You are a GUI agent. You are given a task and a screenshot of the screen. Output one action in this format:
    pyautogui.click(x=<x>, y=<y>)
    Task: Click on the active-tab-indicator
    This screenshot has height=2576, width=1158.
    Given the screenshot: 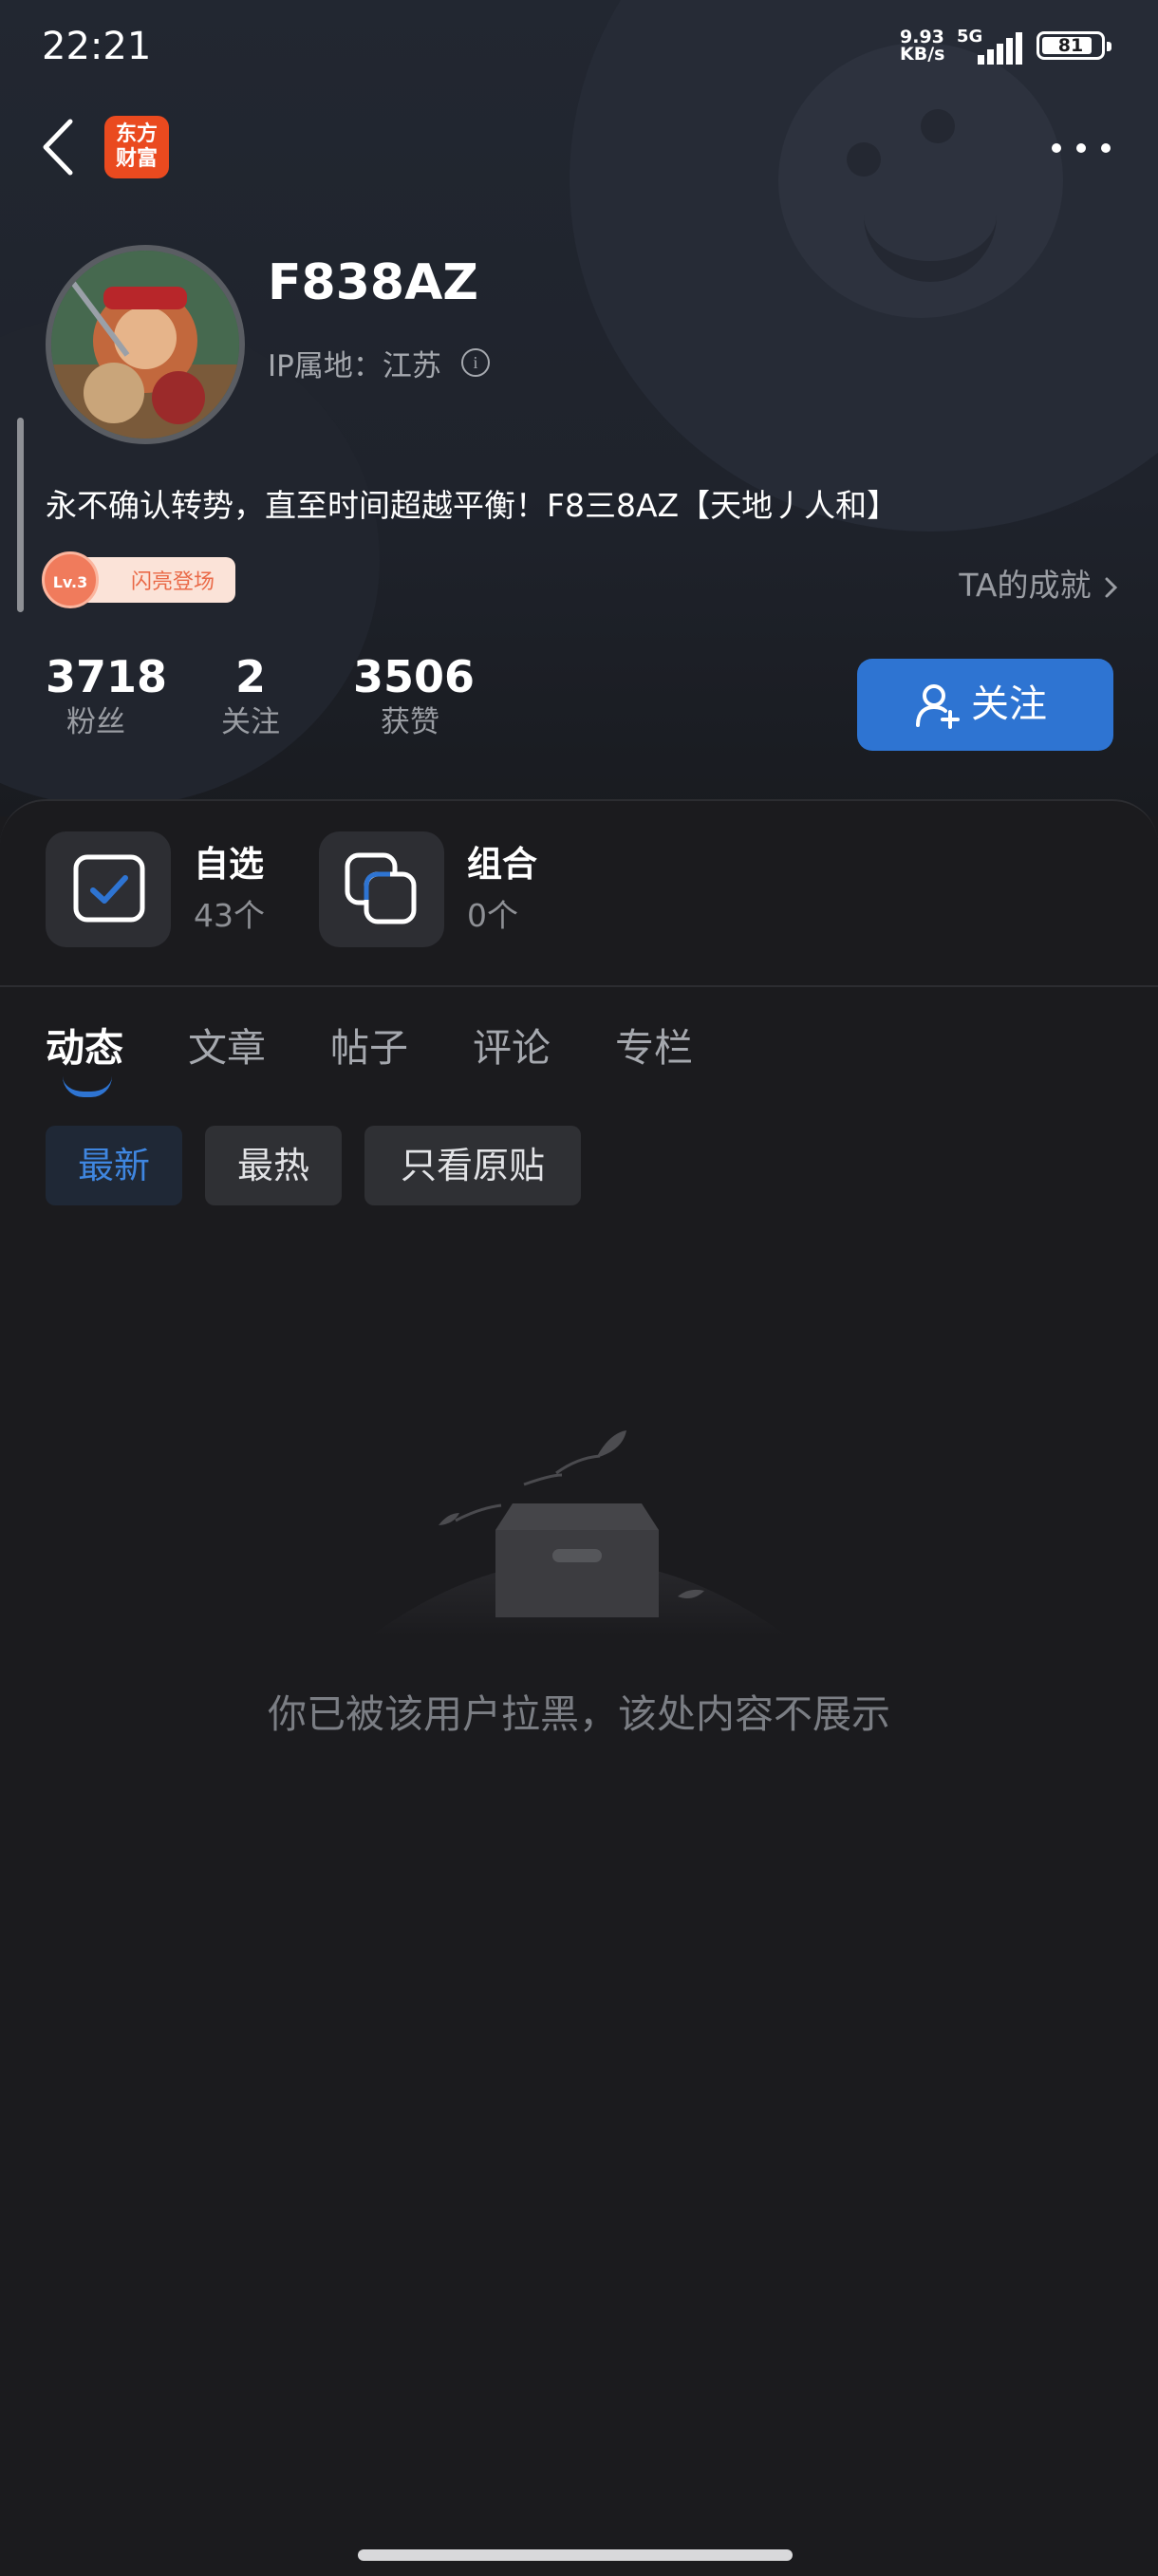 What is the action you would take?
    pyautogui.click(x=87, y=1086)
    